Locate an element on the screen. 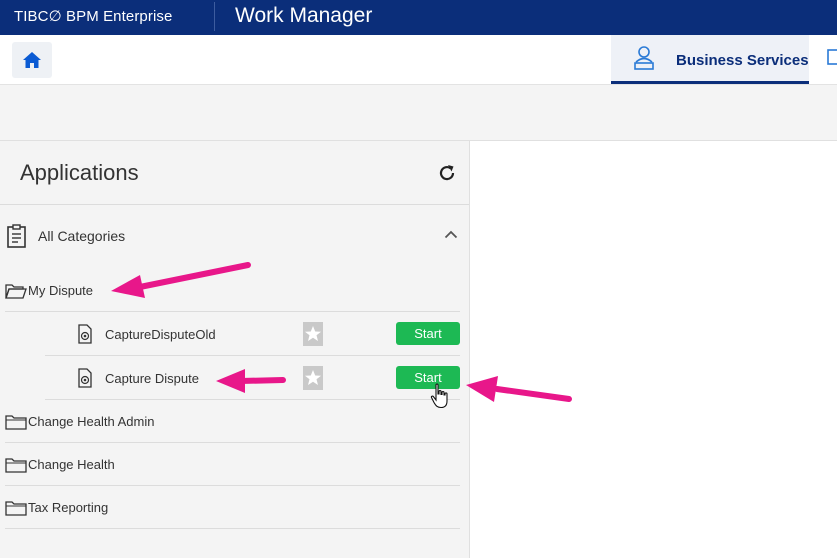 Image resolution: width=837 pixels, height=558 pixels. tab-business-services: Business Services is located at coordinates (710, 59).